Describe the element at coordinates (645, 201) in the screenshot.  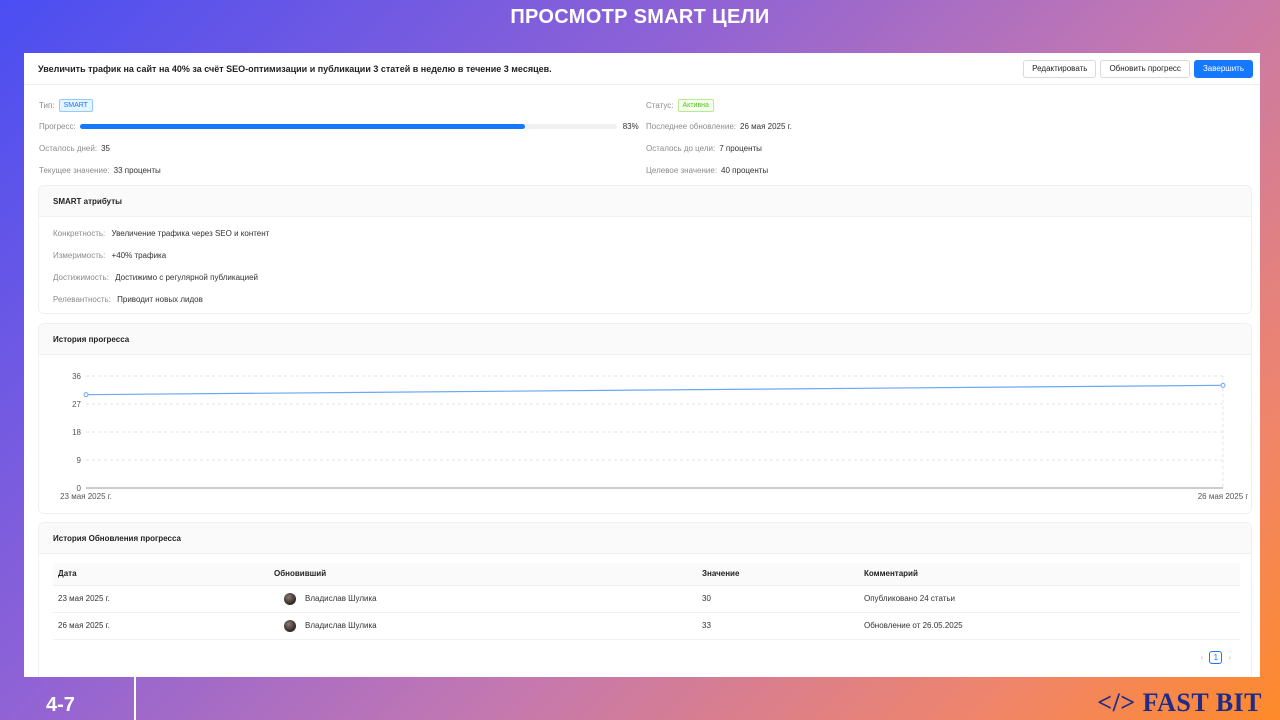
I see `smart-attributes-title: SMART атрибуты` at that location.